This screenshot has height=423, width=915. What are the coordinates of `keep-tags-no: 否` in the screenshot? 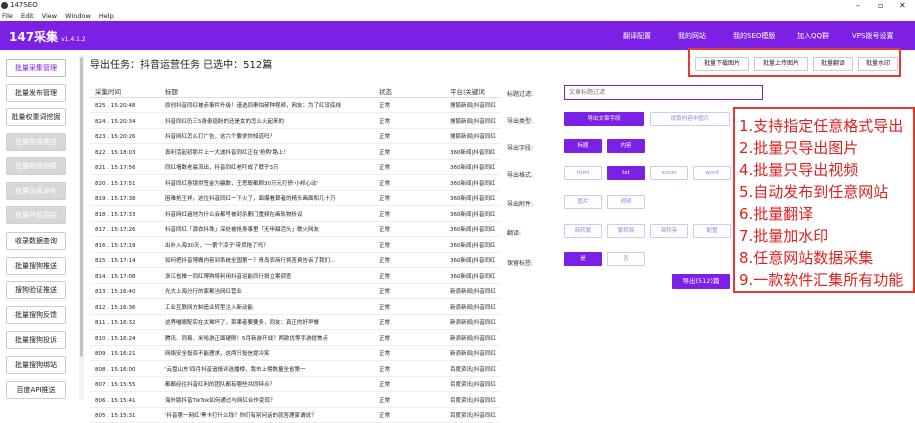 It's located at (626, 259).